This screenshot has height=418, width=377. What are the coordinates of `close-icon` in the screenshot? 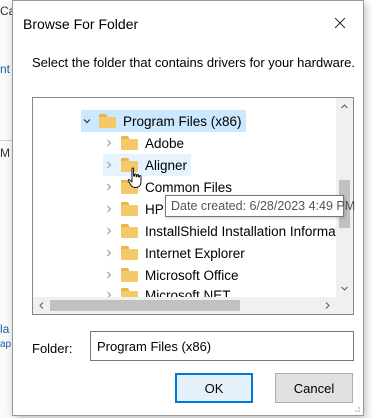 It's located at (340, 23).